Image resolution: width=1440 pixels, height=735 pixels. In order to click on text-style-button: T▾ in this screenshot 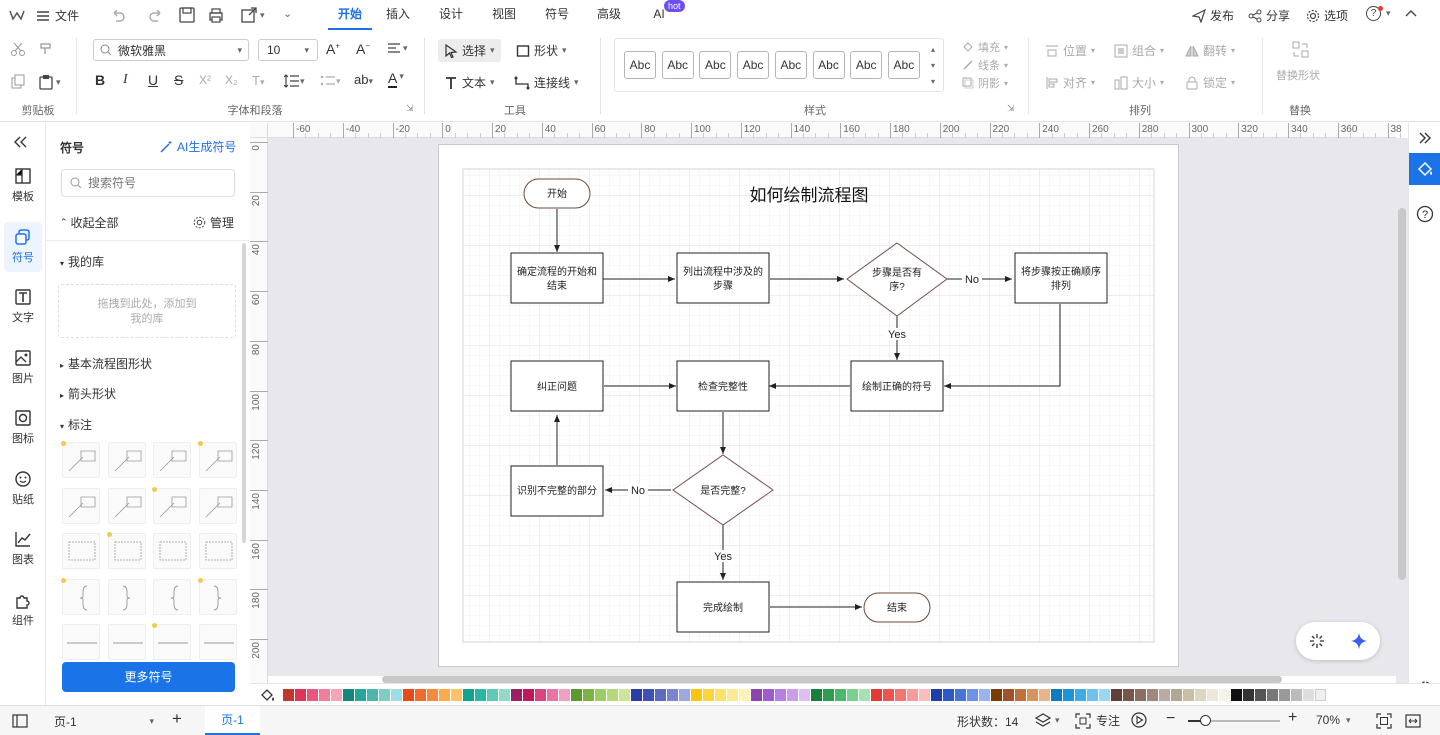, I will do `click(258, 80)`.